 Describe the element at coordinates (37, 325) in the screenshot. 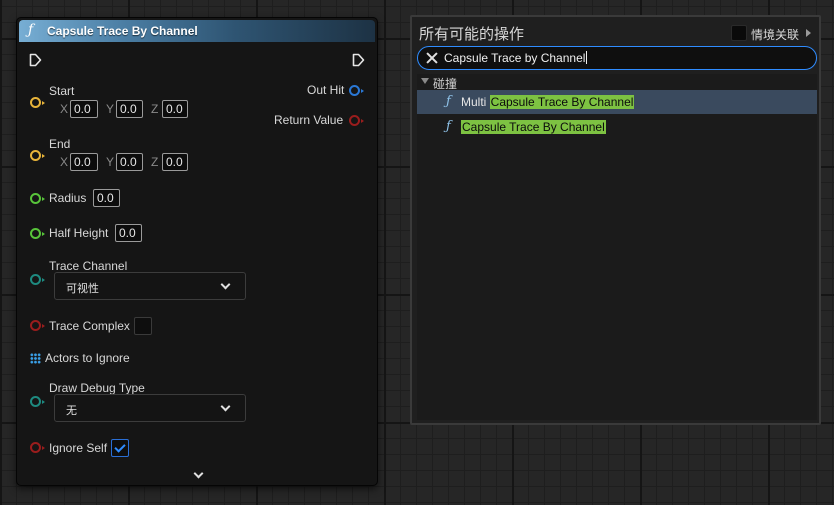

I see `trace-complex-pin` at that location.